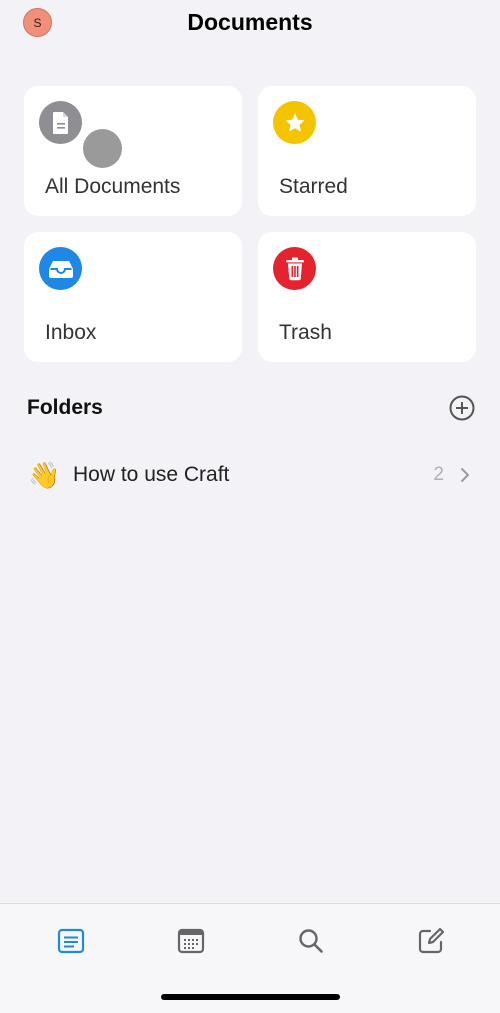 This screenshot has height=1013, width=500. What do you see at coordinates (133, 297) in the screenshot?
I see `inbox-card: Inbox` at bounding box center [133, 297].